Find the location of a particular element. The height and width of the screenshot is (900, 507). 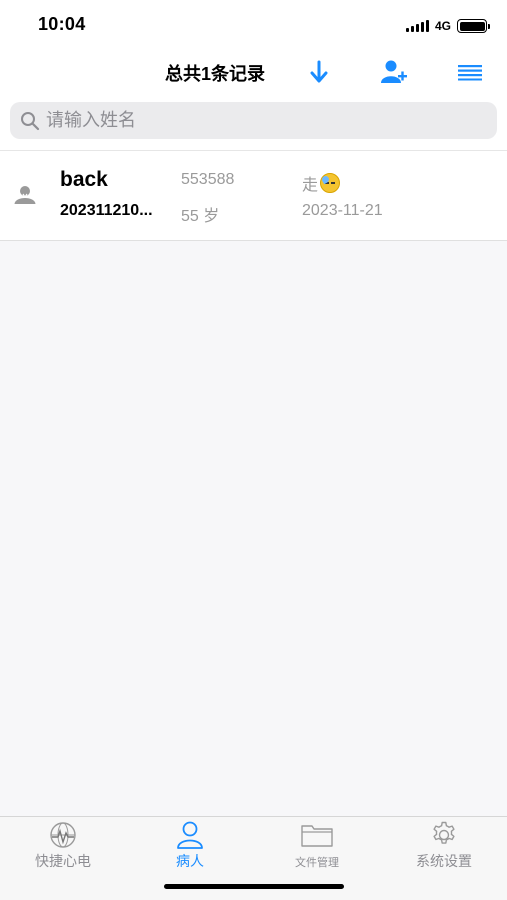

battery-icon is located at coordinates (473, 26).